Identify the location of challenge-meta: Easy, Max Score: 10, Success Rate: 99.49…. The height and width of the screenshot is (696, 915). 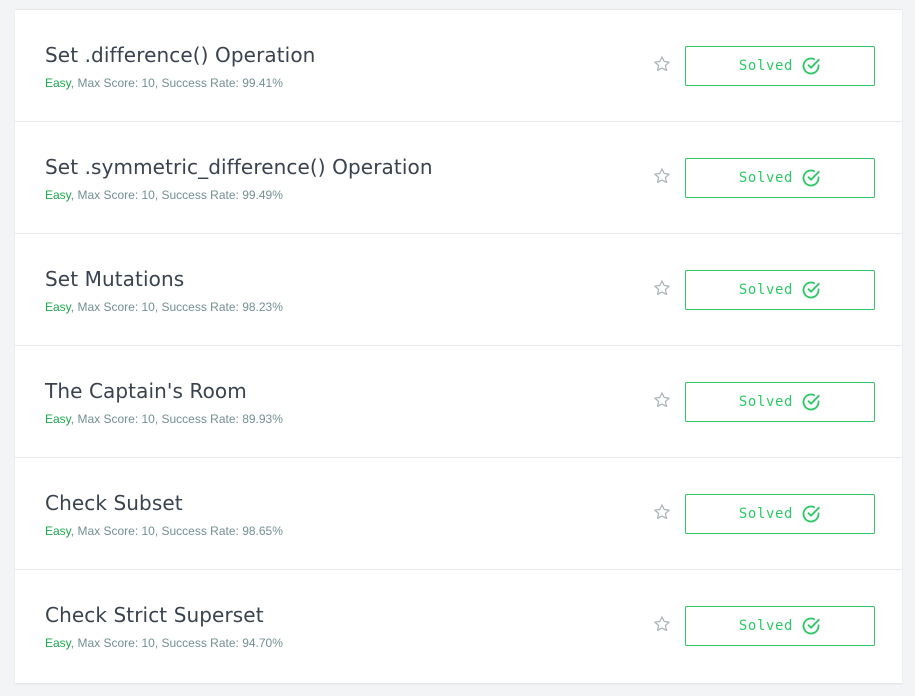
(164, 195).